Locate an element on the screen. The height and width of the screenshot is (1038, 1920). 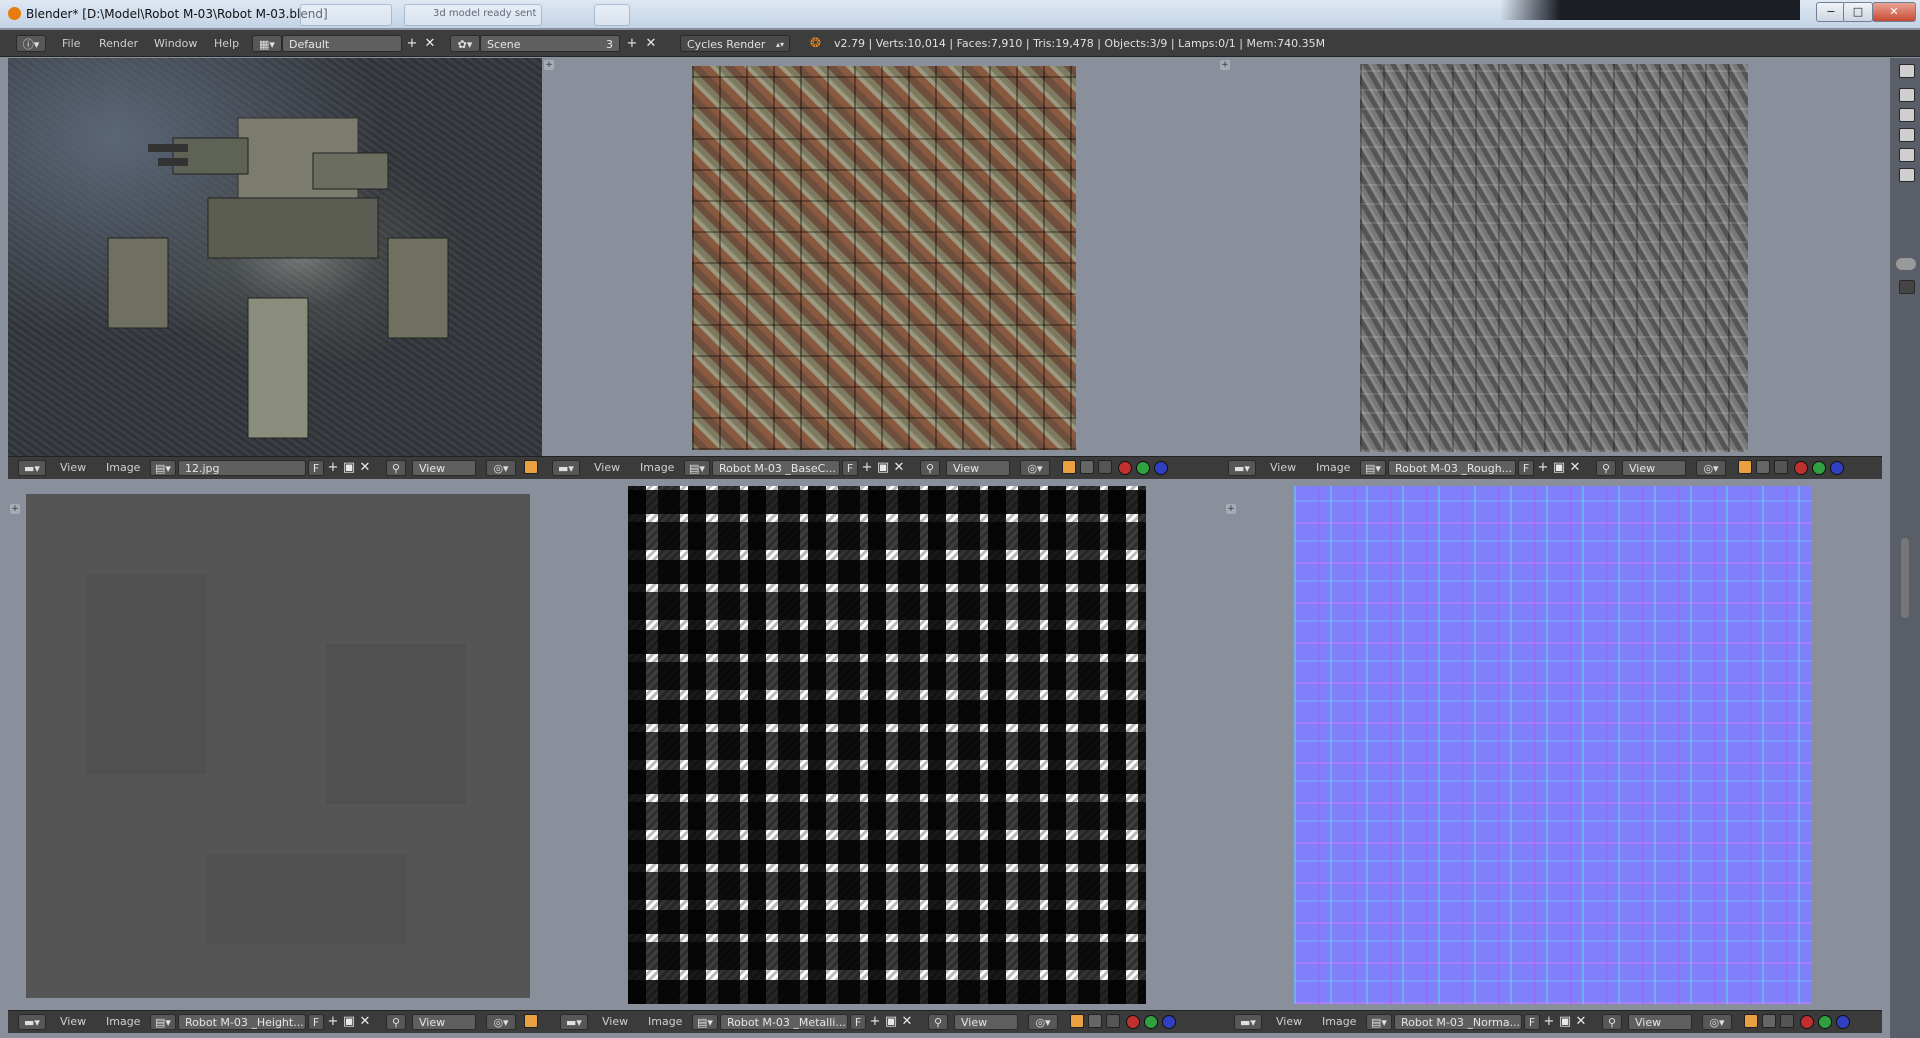
scene-icon is located at coordinates (1907, 115).